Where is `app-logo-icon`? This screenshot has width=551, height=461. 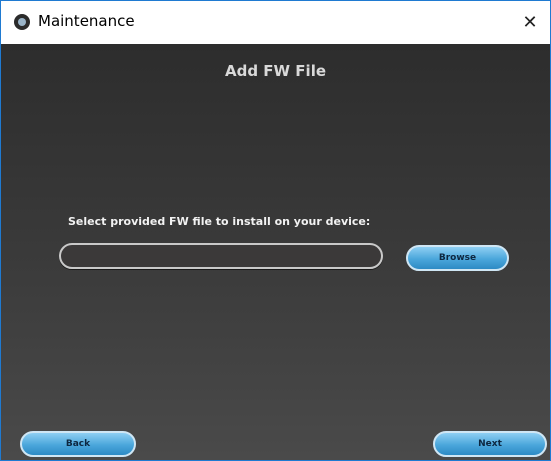
app-logo-icon is located at coordinates (22, 22).